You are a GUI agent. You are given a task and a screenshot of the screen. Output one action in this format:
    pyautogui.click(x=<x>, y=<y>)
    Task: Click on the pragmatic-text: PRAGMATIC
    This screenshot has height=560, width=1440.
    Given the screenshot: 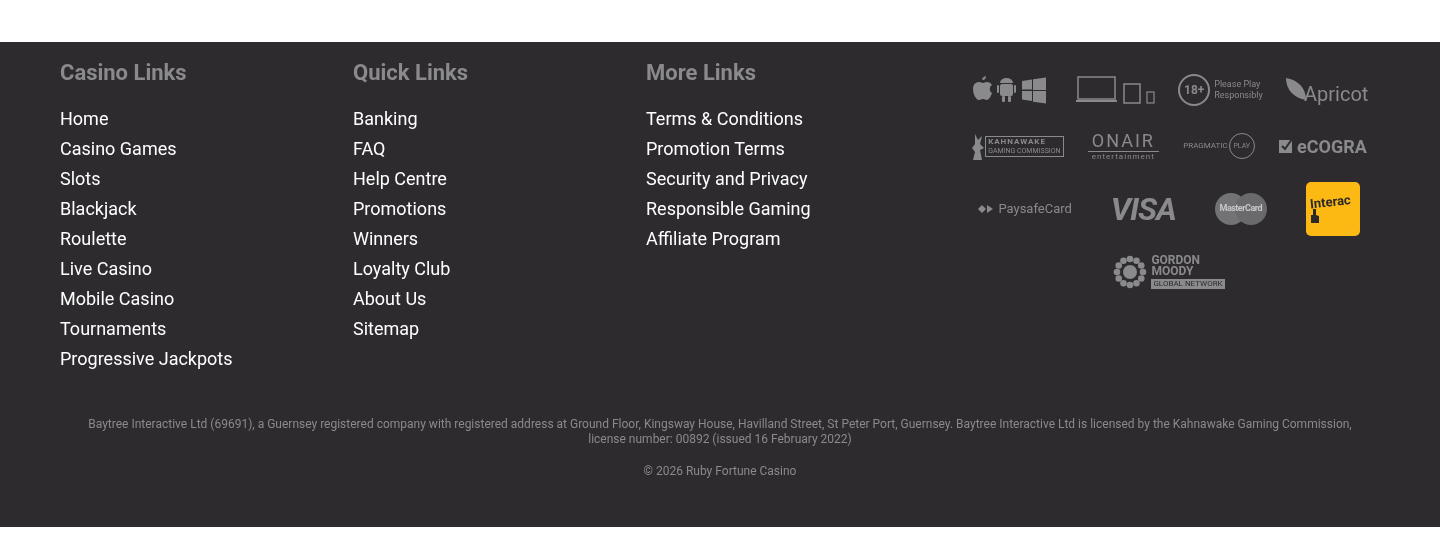 What is the action you would take?
    pyautogui.click(x=1205, y=146)
    